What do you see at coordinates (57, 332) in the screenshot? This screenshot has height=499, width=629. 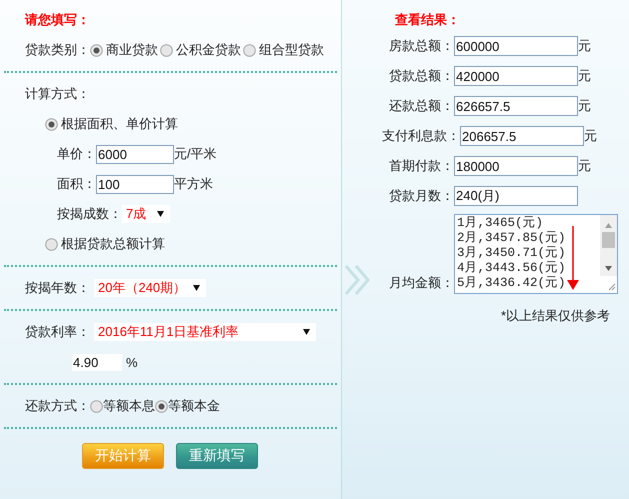 I see `field-label: 贷款利率：` at bounding box center [57, 332].